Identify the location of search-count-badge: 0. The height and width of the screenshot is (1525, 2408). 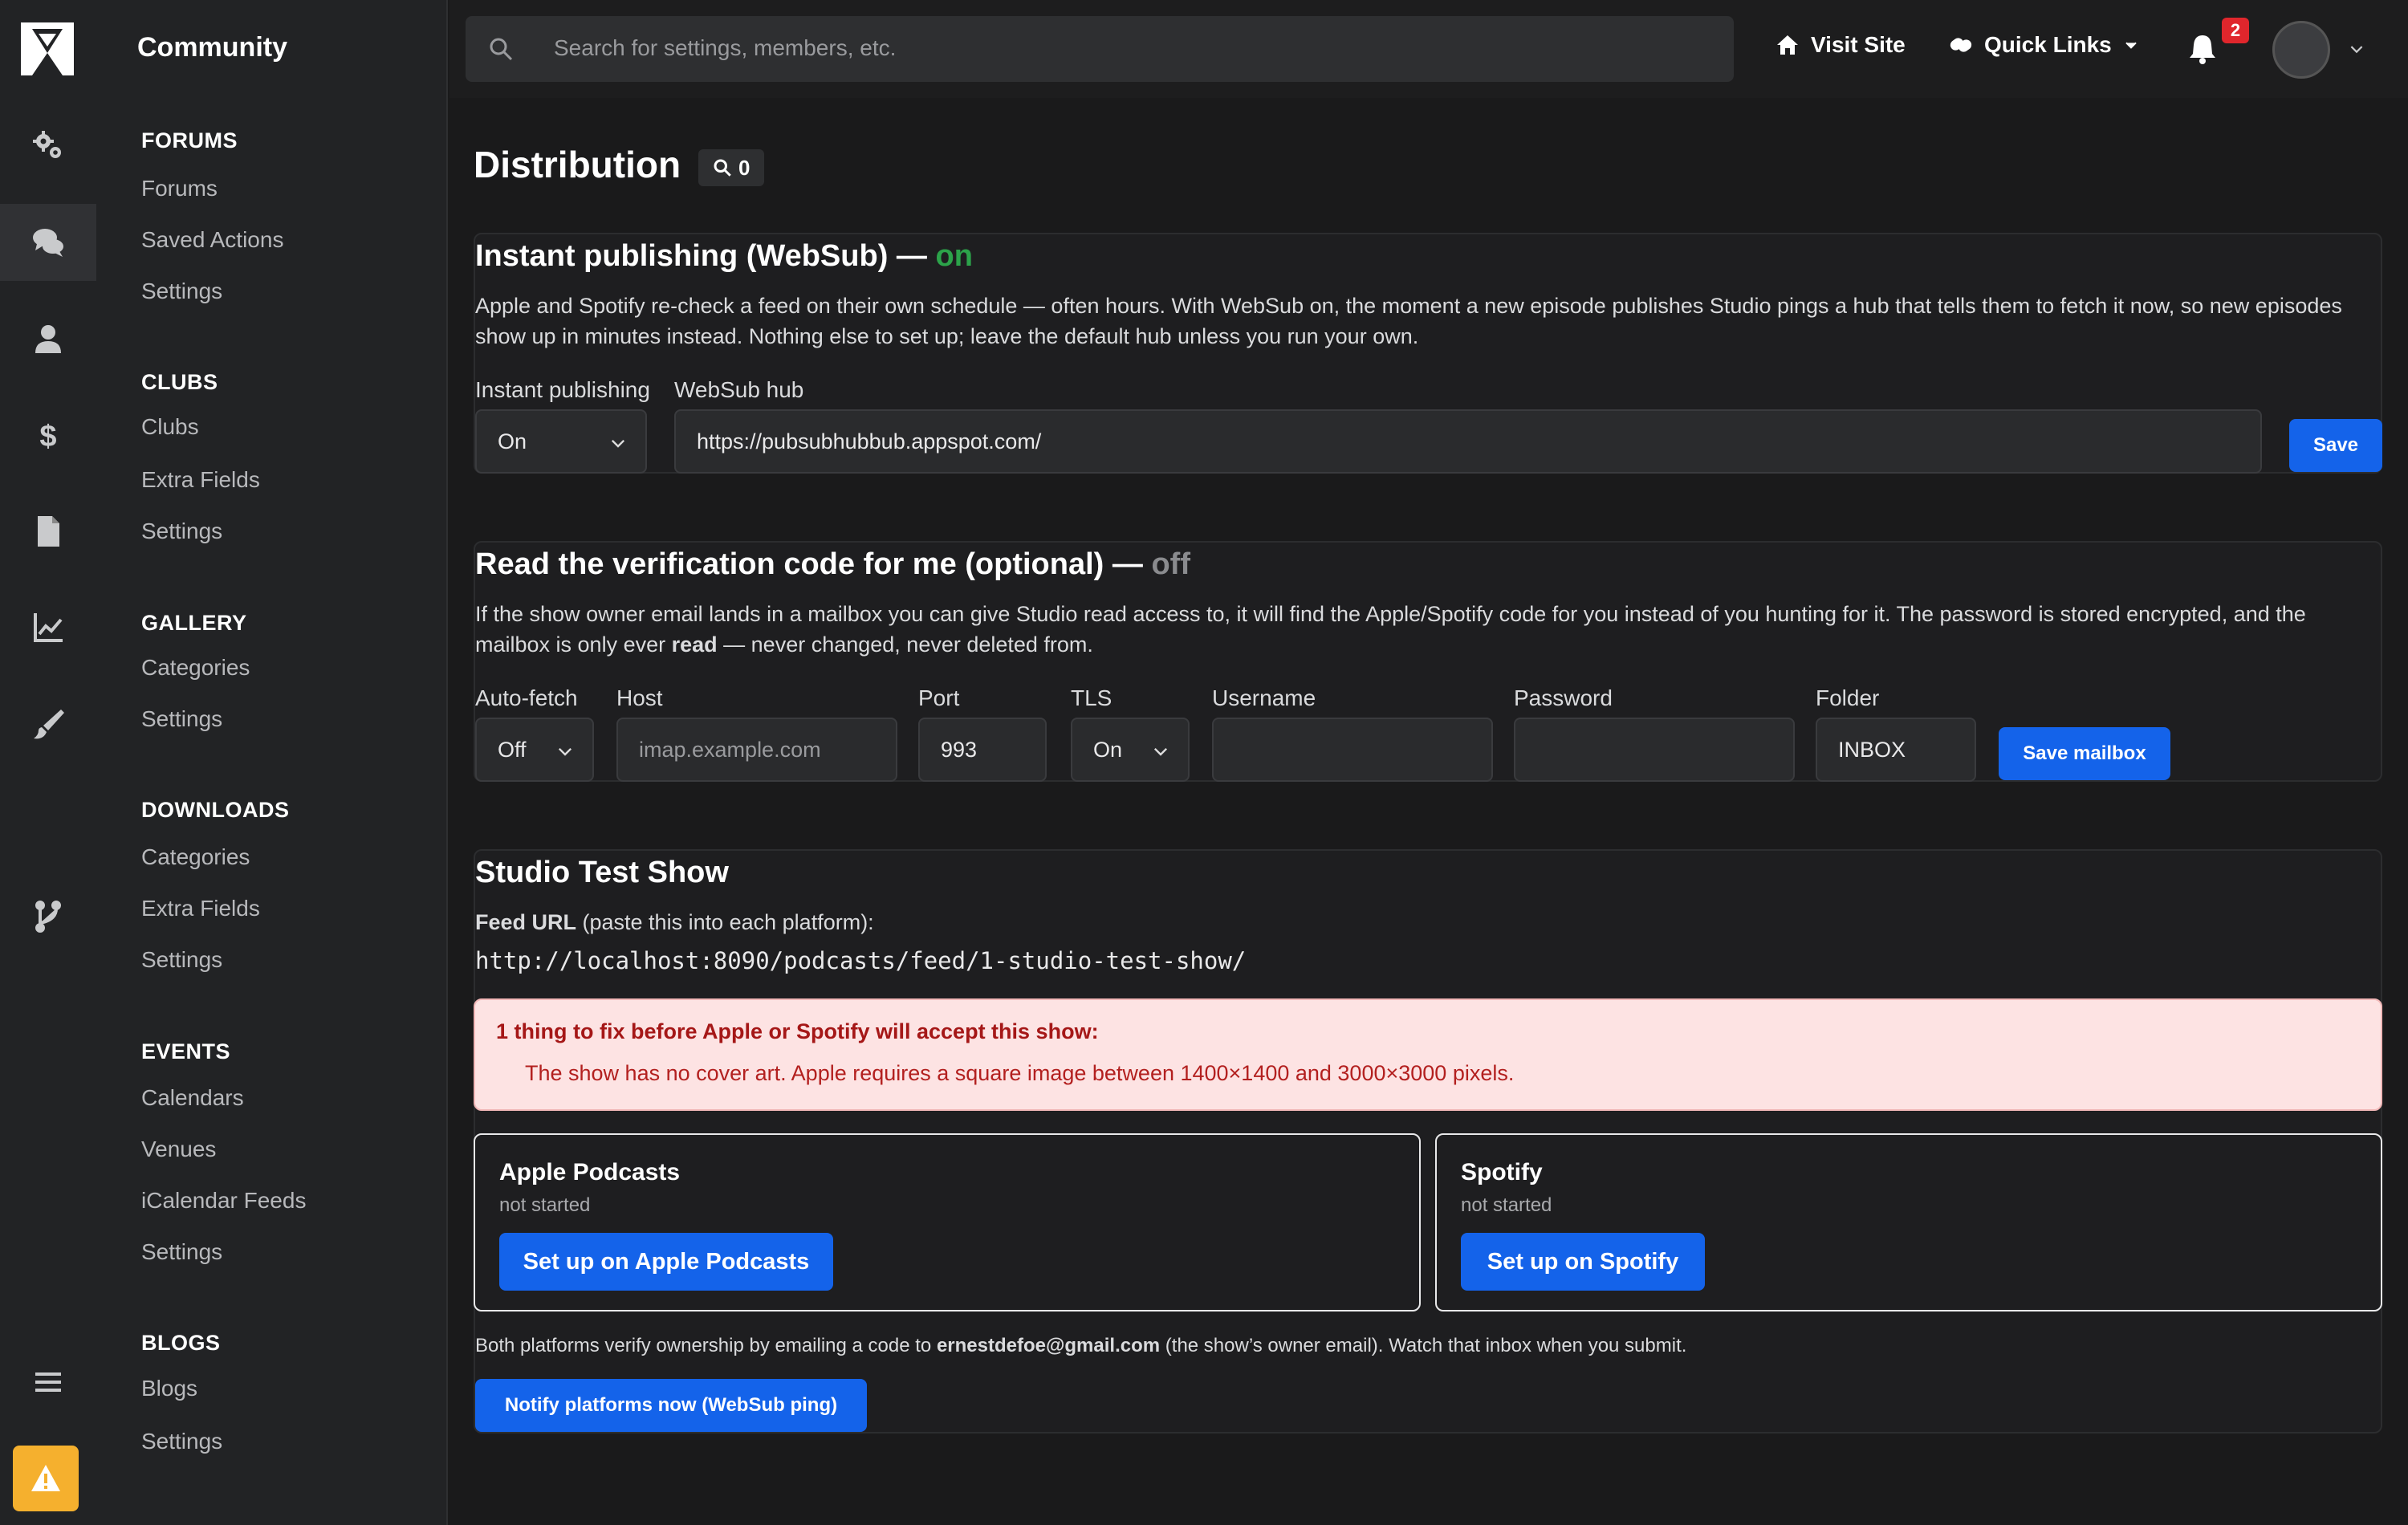
(731, 168).